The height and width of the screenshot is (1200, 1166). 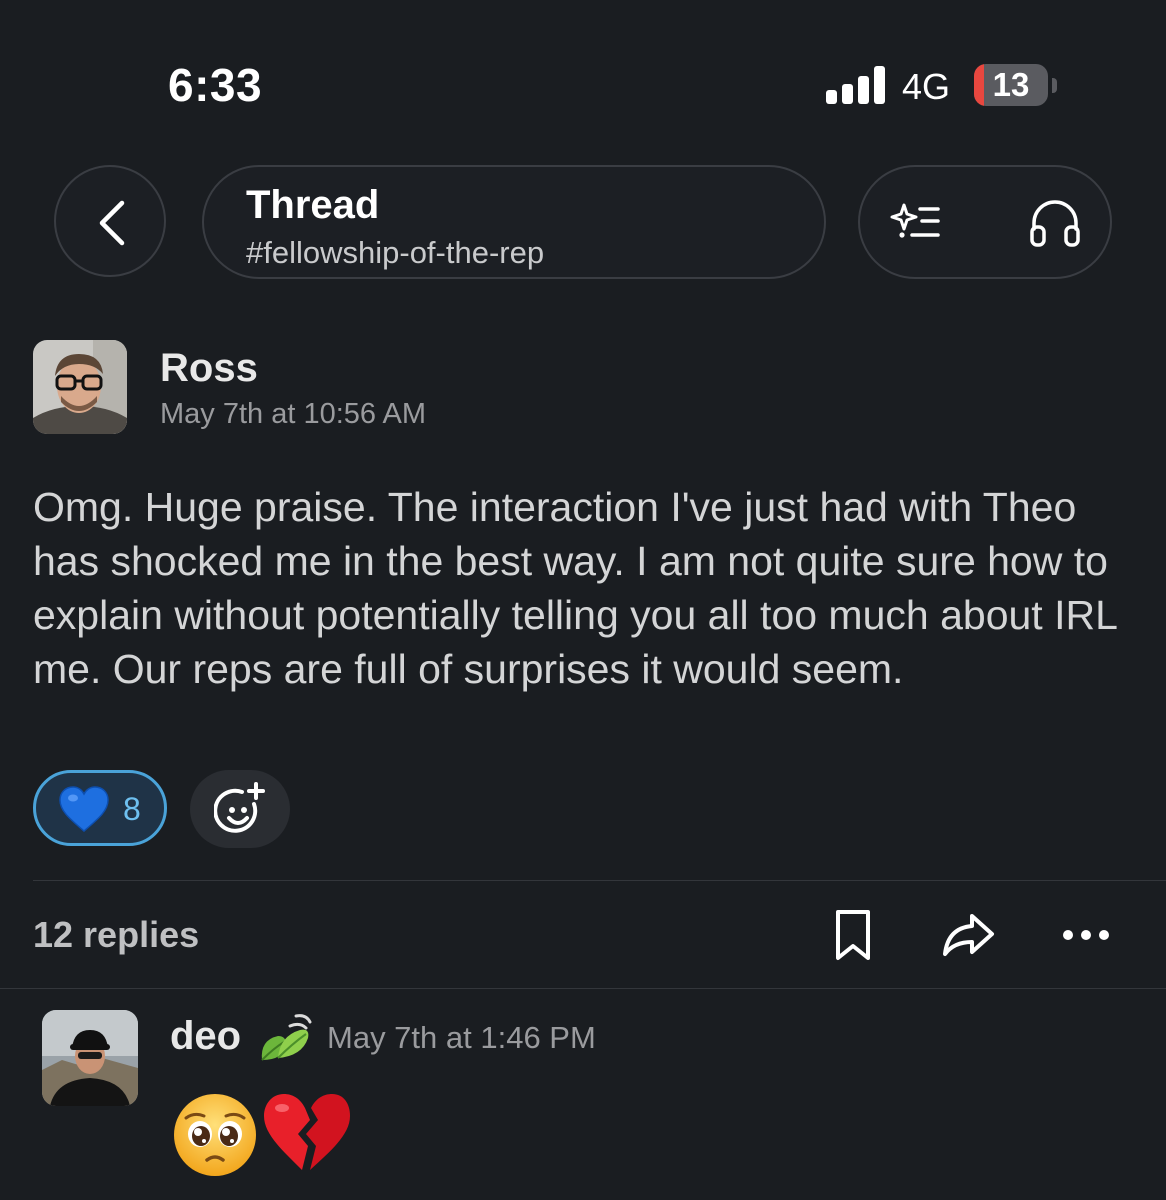 What do you see at coordinates (514, 222) in the screenshot?
I see `thread-title-pill: Thread #fellowship-of-the-rep` at bounding box center [514, 222].